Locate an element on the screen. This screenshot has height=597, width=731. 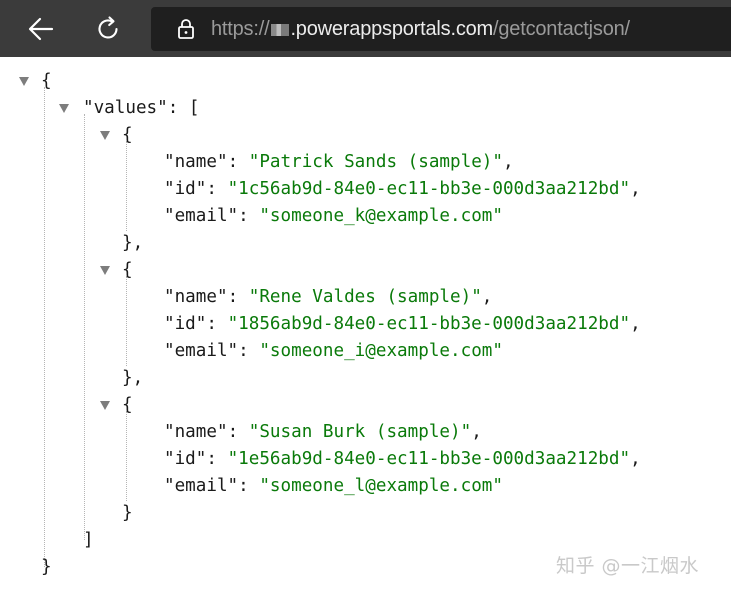
json-string-value: "someone_i@example.com" is located at coordinates (381, 351).